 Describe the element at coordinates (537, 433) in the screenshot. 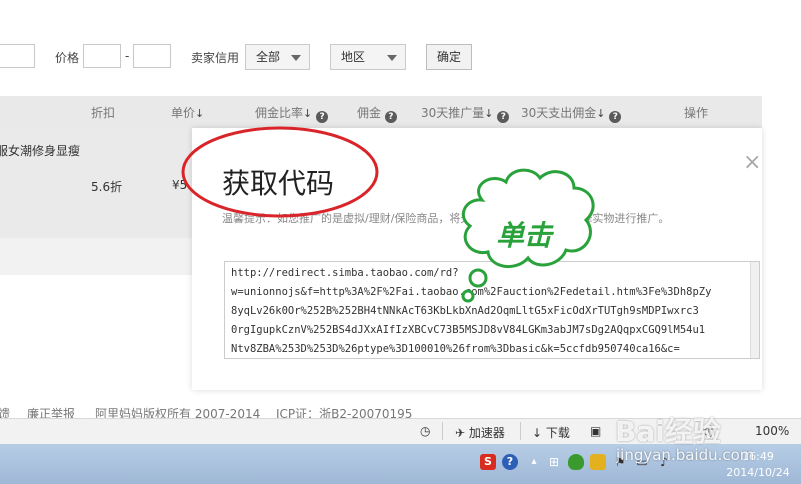

I see `download-icon: ↓` at that location.